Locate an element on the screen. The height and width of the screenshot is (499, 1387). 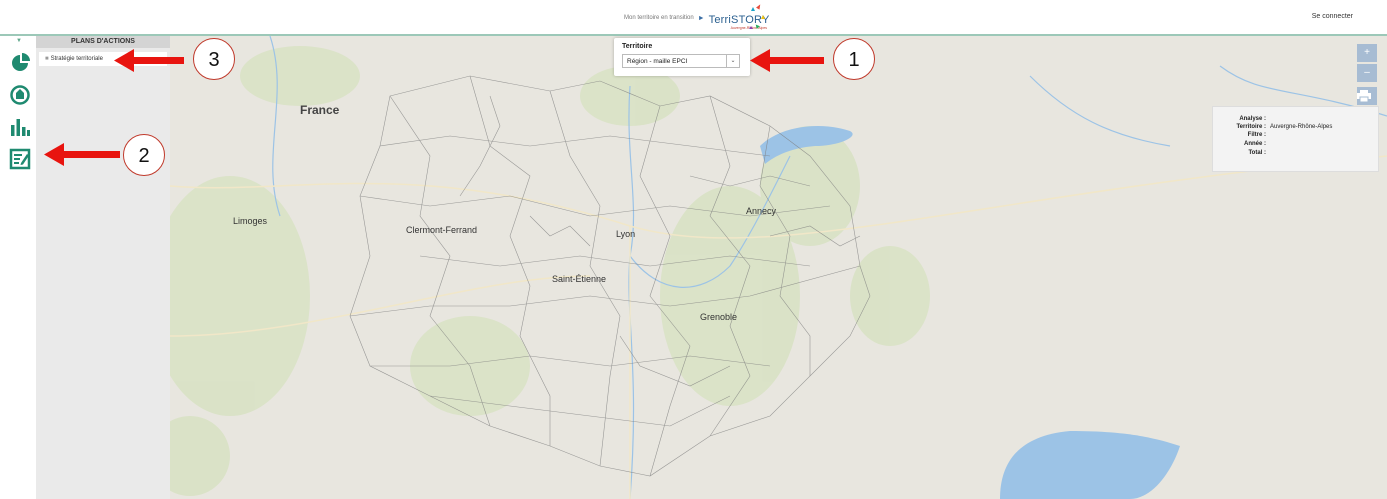
annotation-marker: 1 is located at coordinates (854, 59).